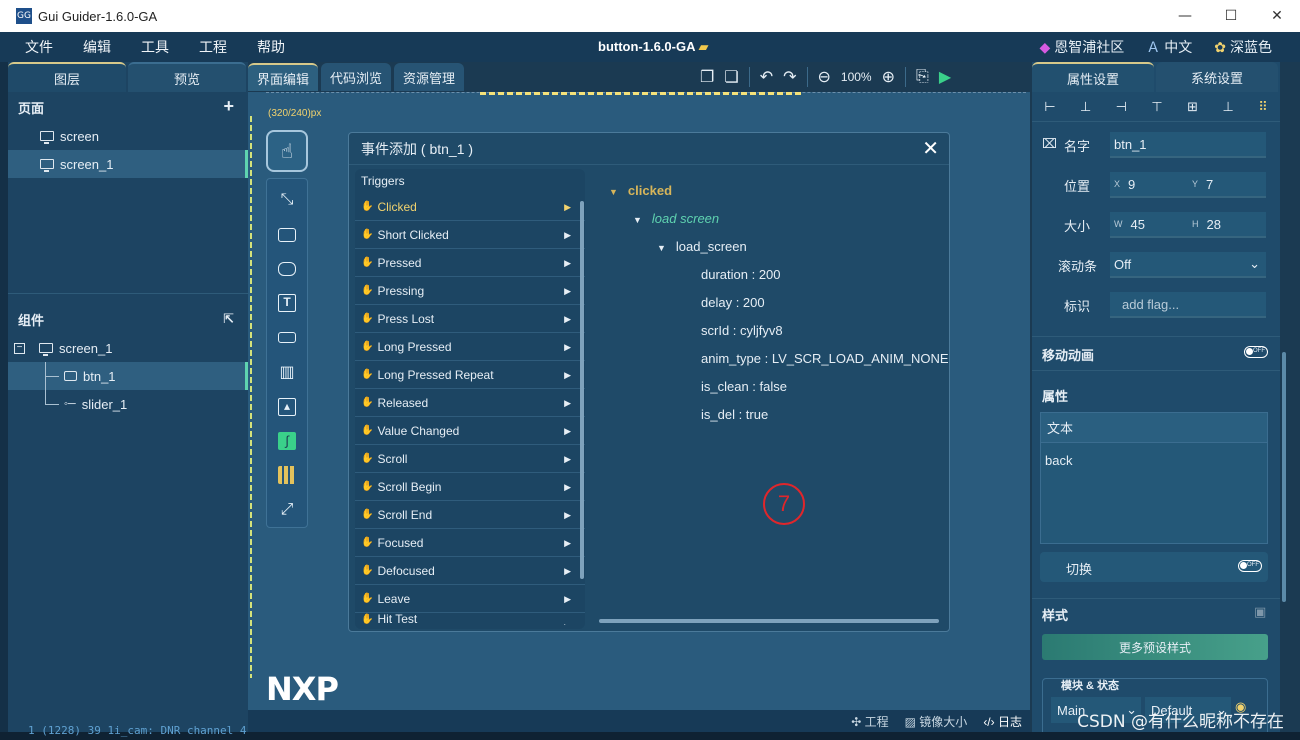 The image size is (1300, 740). Describe the element at coordinates (567, 599) in the screenshot. I see `chevron-right-icon: ▶` at that location.